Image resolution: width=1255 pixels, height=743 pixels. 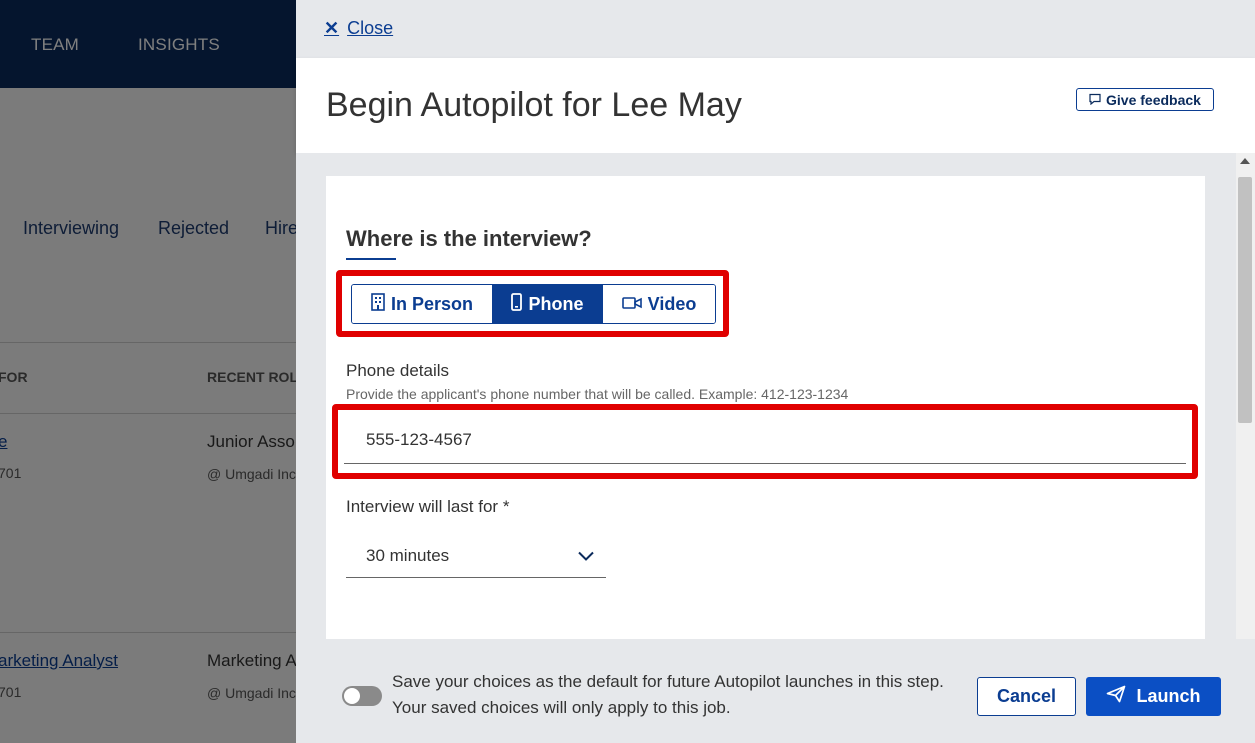 I want to click on duration-value: 30 minutes, so click(x=408, y=555).